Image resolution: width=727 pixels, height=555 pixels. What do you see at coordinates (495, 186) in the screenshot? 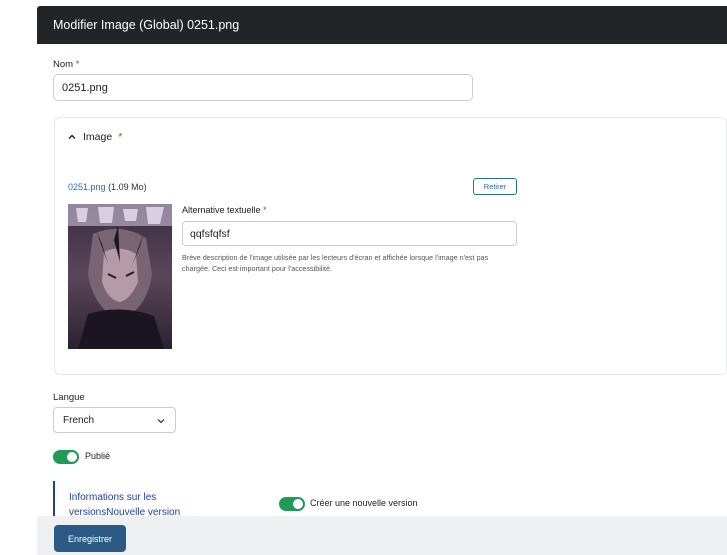
I see `remove-button: Retirer` at bounding box center [495, 186].